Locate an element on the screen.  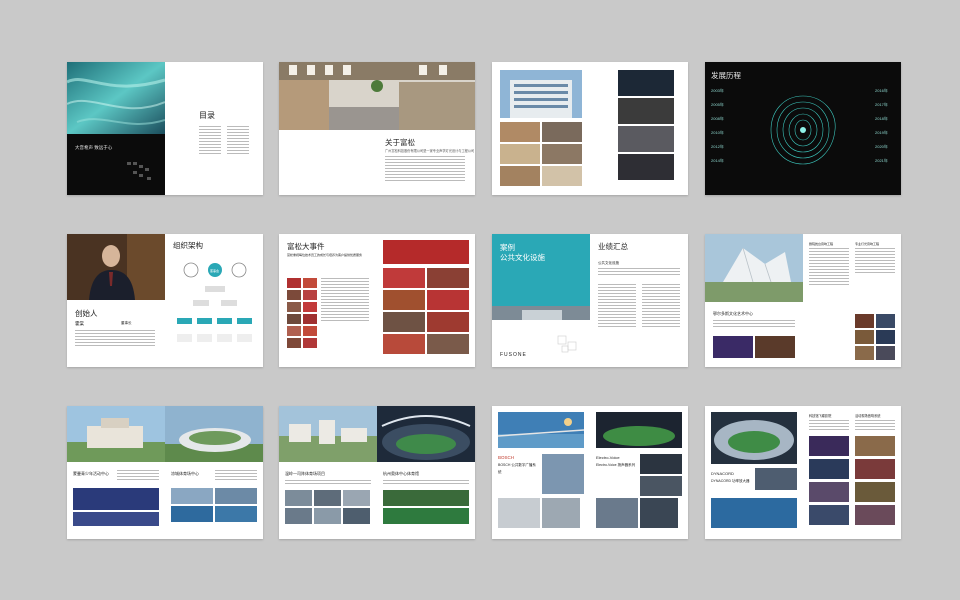
youth-center-text is located at coordinates (138, 475).